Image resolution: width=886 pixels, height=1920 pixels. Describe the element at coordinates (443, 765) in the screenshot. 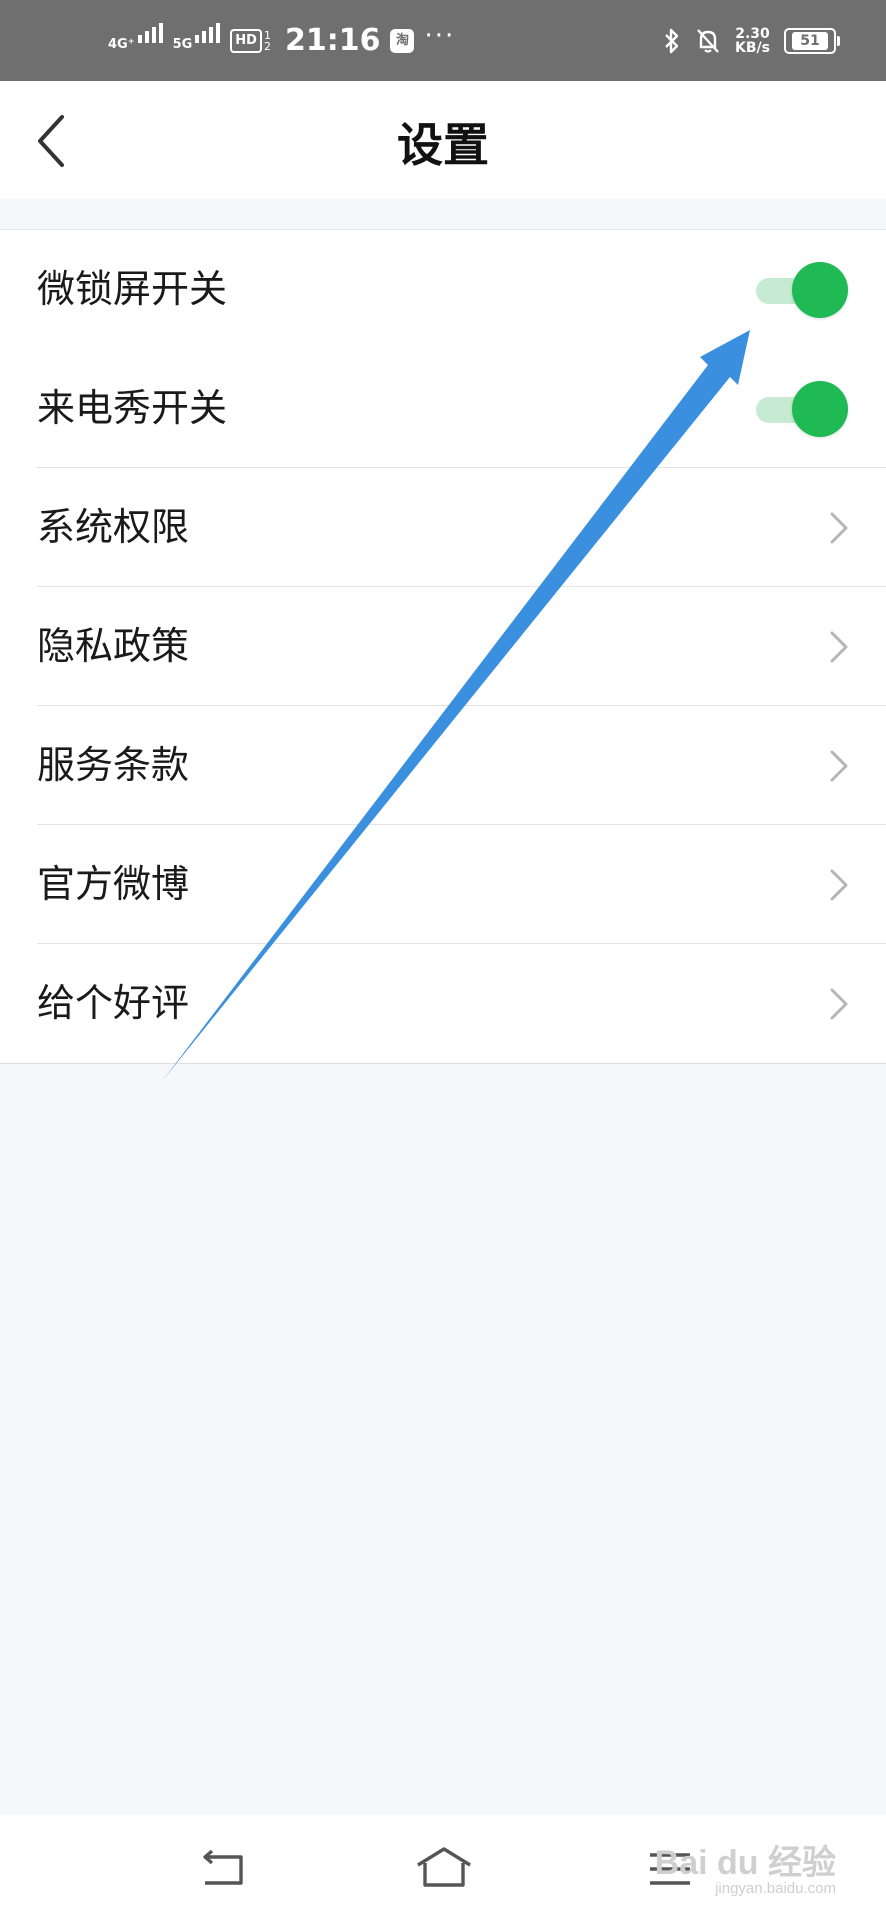

I see `setting-terms-of-service: 服务条款` at that location.